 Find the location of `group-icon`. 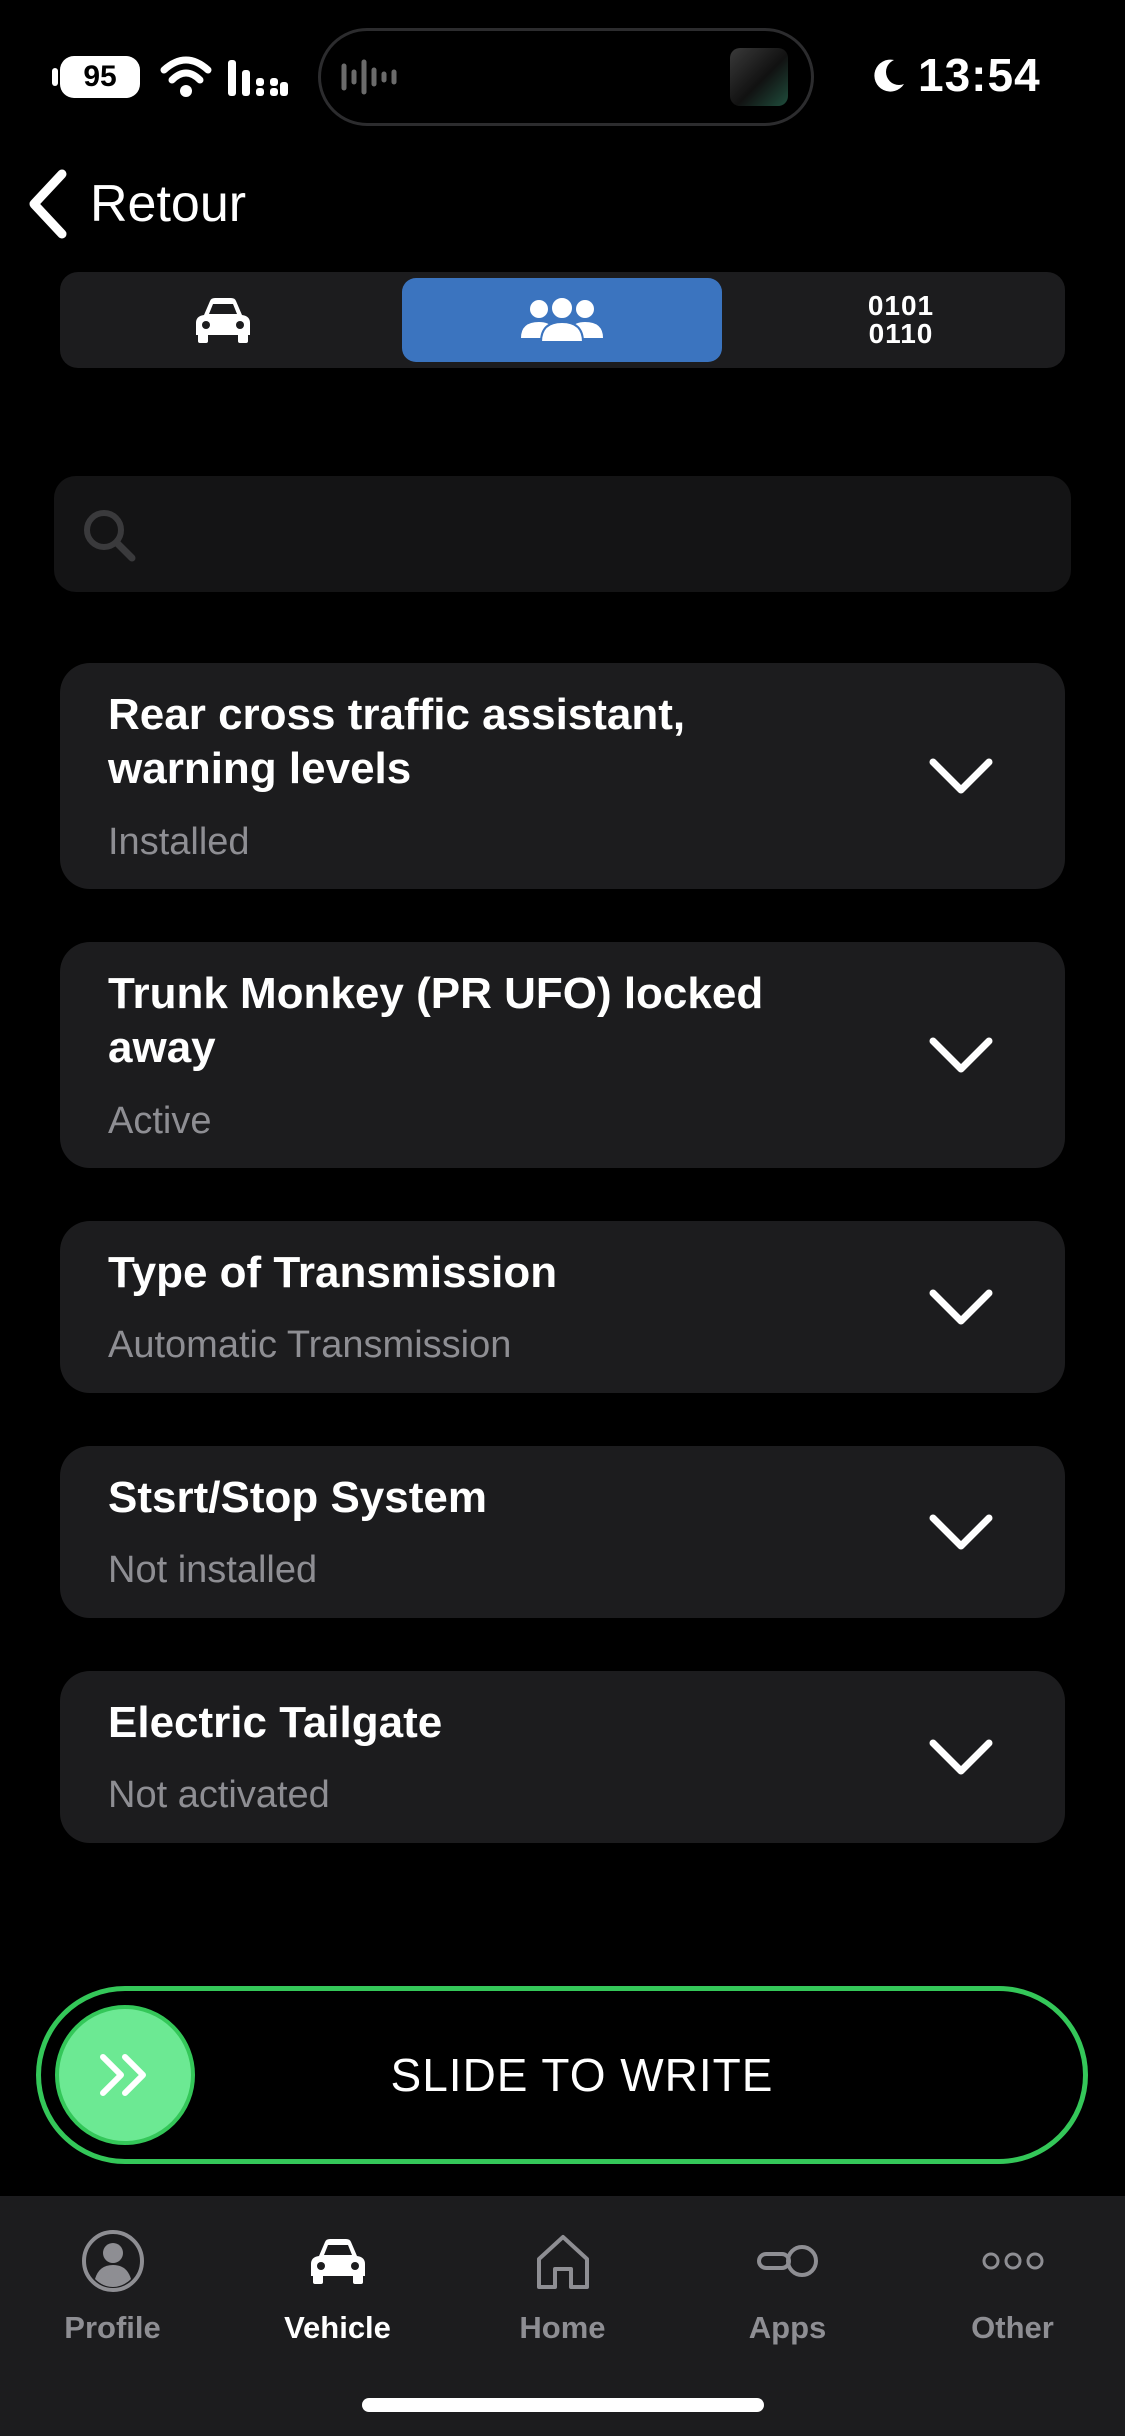

group-icon is located at coordinates (562, 319).